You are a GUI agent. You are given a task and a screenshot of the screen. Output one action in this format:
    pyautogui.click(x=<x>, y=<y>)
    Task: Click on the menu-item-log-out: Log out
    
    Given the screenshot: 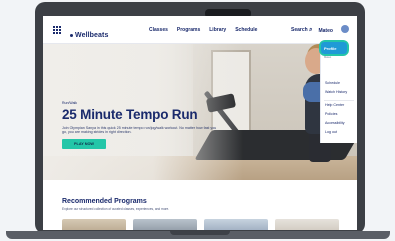 What is the action you would take?
    pyautogui.click(x=331, y=132)
    